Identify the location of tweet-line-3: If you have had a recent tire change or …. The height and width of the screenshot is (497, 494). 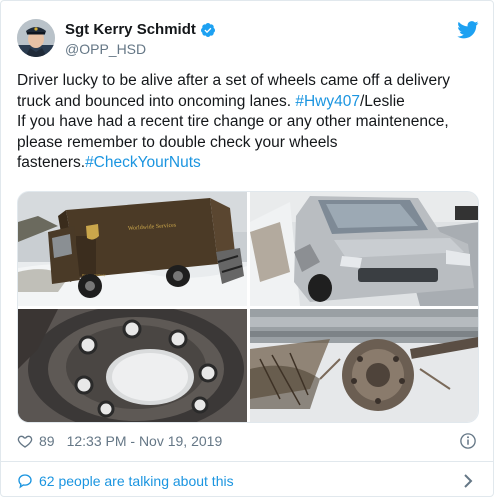
(233, 121).